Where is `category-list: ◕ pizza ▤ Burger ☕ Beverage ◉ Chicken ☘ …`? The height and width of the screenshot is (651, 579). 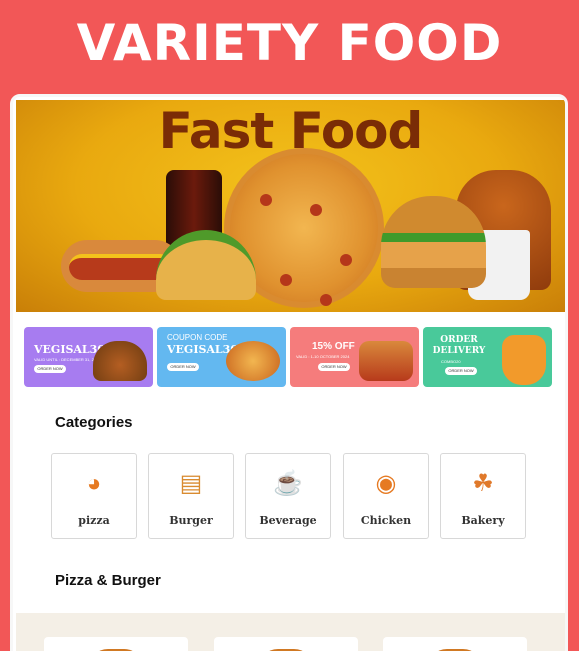
category-list: ◕ pizza ▤ Burger ☕ Beverage ◉ Chicken ☘ … is located at coordinates (291, 497).